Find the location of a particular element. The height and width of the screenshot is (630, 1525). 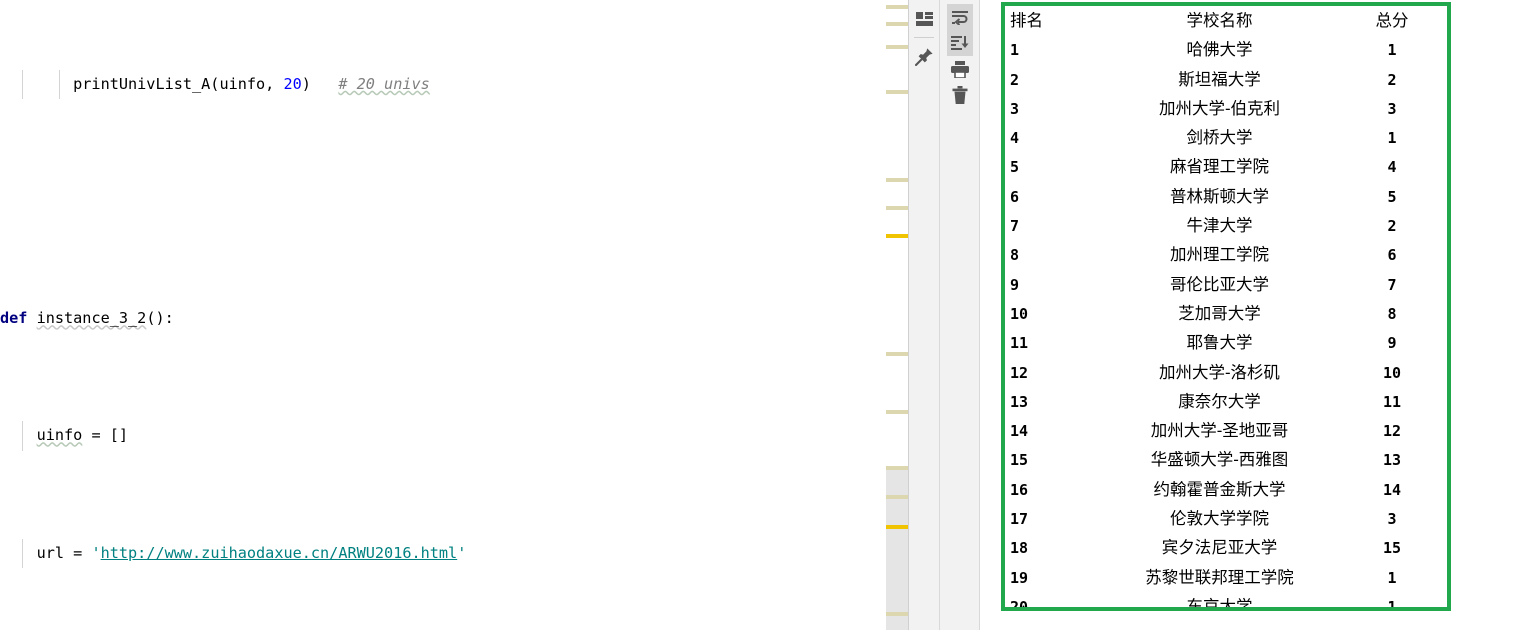

trash-icon is located at coordinates (960, 95).